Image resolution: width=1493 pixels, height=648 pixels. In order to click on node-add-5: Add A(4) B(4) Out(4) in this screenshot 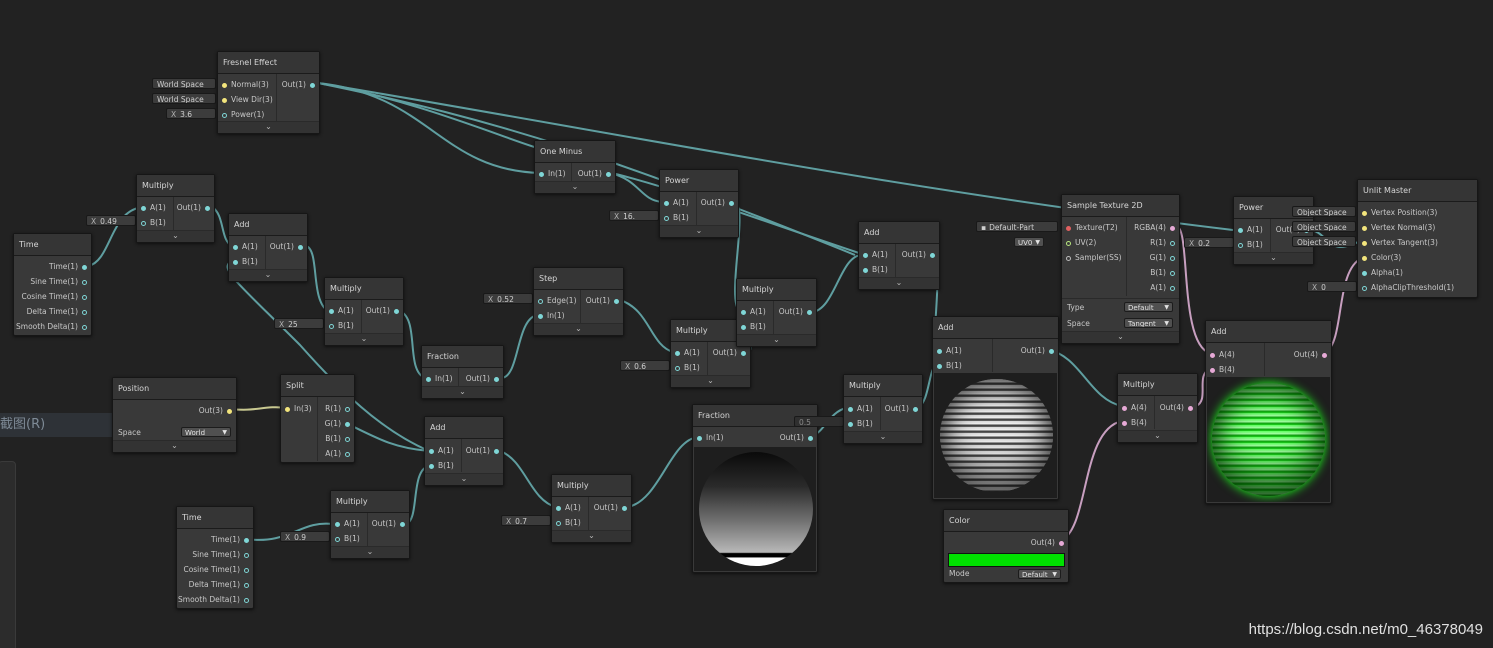, I will do `click(1268, 412)`.